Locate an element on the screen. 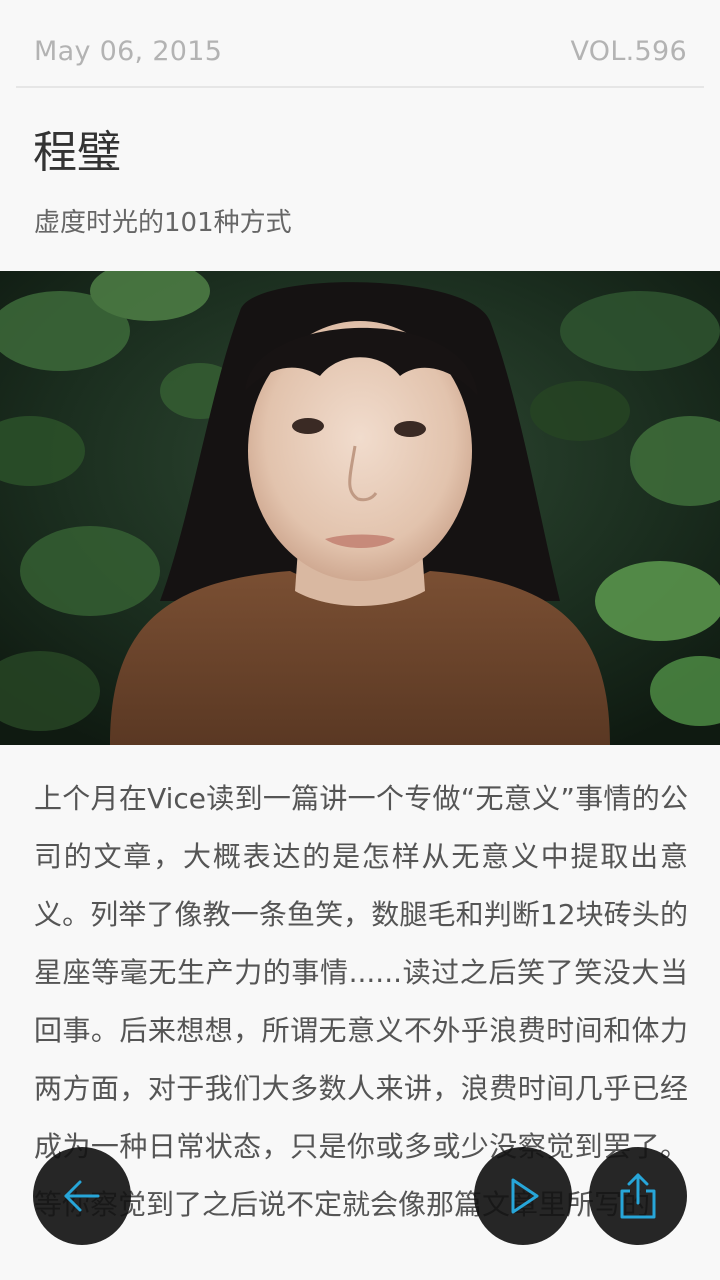 The image size is (720, 1280). share-icon is located at coordinates (638, 1196).